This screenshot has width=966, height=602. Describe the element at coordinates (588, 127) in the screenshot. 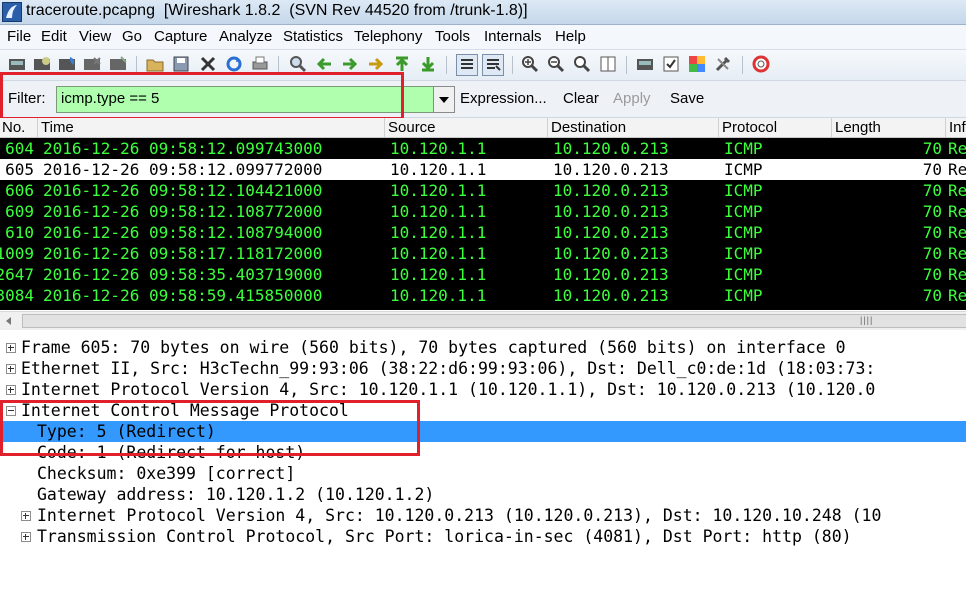

I see `column-destination: Destination` at that location.